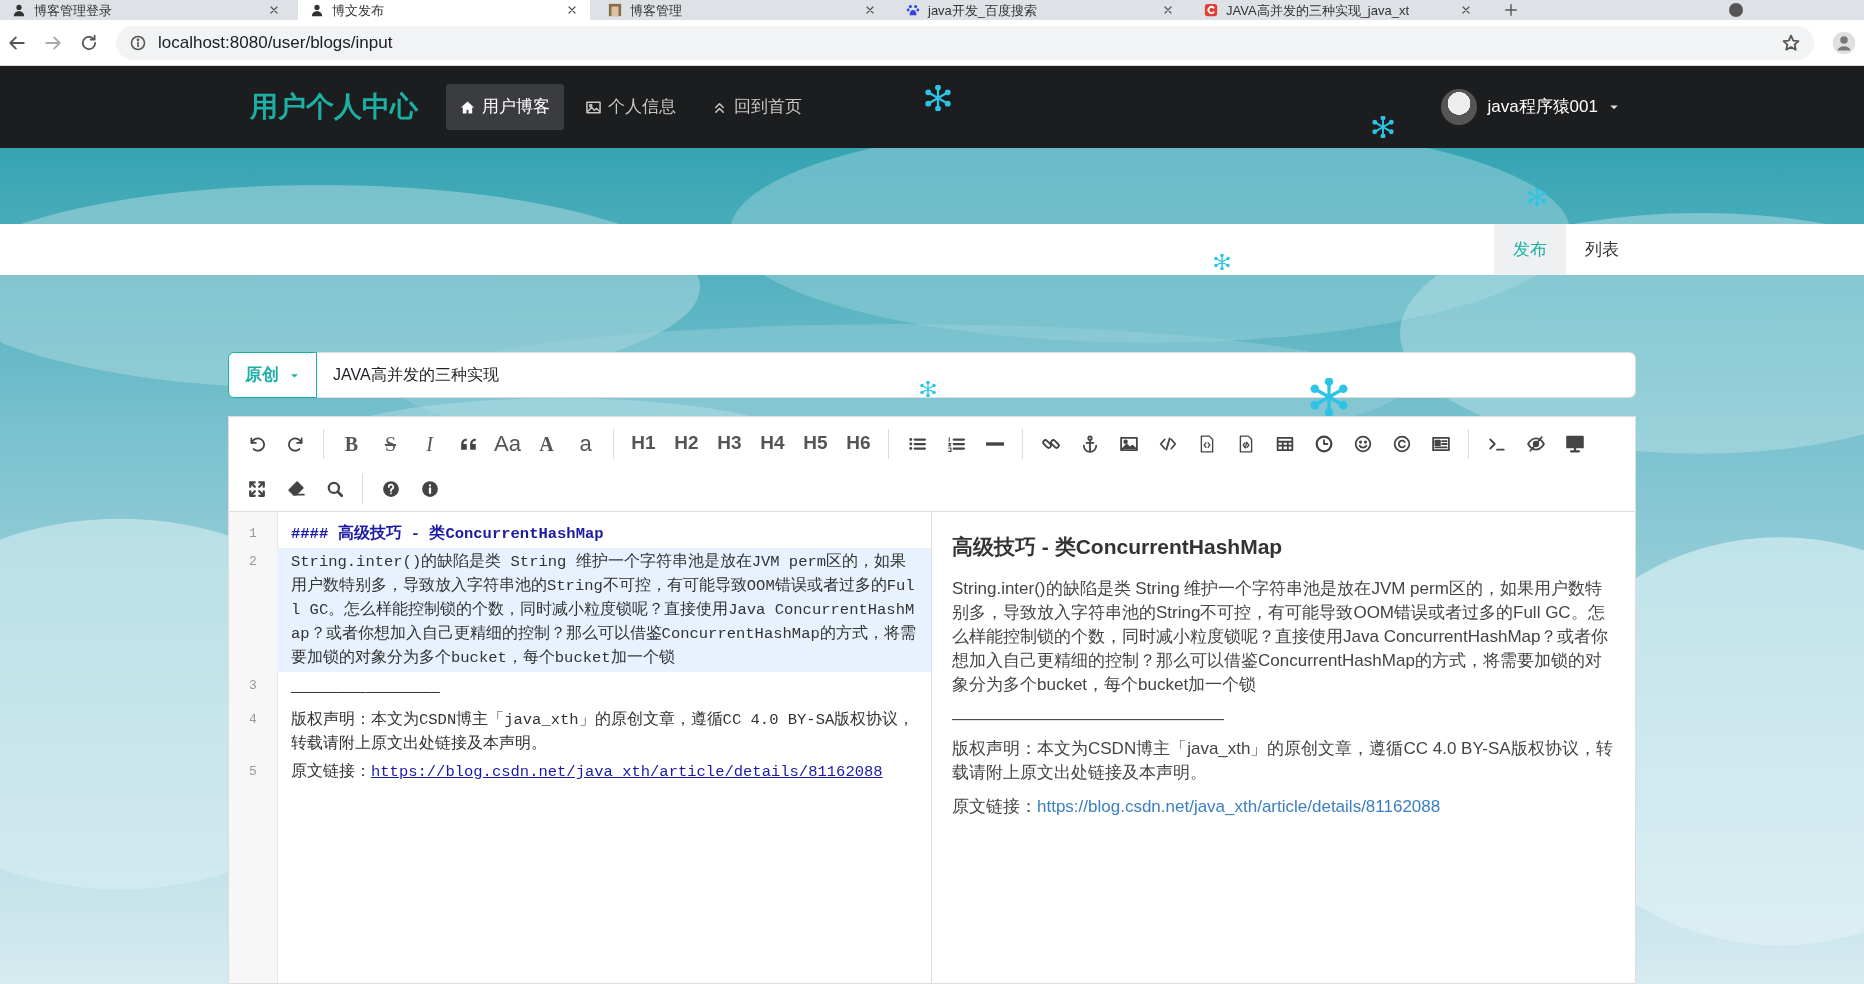 The width and height of the screenshot is (1864, 984). What do you see at coordinates (1281, 637) in the screenshot?
I see `preview-paragraph: String.inter()的缺陷是类 String 维护一个字符串池是放在JVM perm区的，如果用户数特别多，导致放入字符串池的String不可控，有可能导致OOM错误或者过多的Full GC。怎么样能控制锁的个数，同时减小粒度锁呢？直接使用Java ConcurrentHashMap？或者你想加入自己更精细的控制？那么可以借鉴ConcurrentHashMap的方式，将需要加锁的对象分为多个bucket，每个bucket加一个锁` at bounding box center [1281, 637].